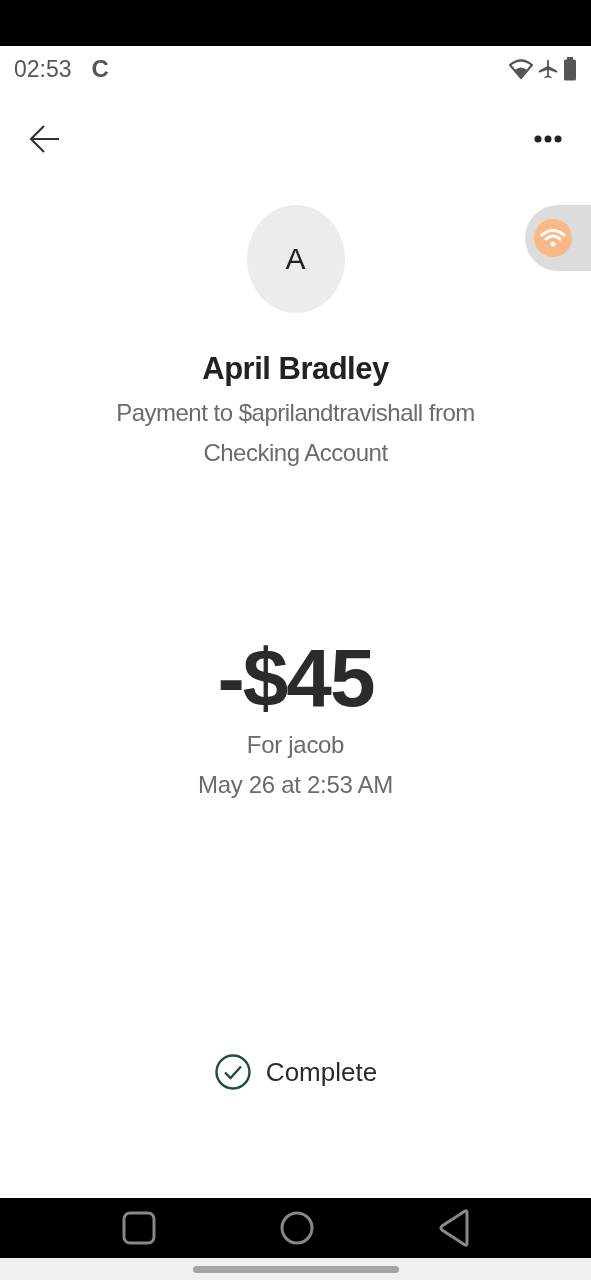 Image resolution: width=591 pixels, height=1280 pixels. Describe the element at coordinates (297, 1228) in the screenshot. I see `home-icon` at that location.